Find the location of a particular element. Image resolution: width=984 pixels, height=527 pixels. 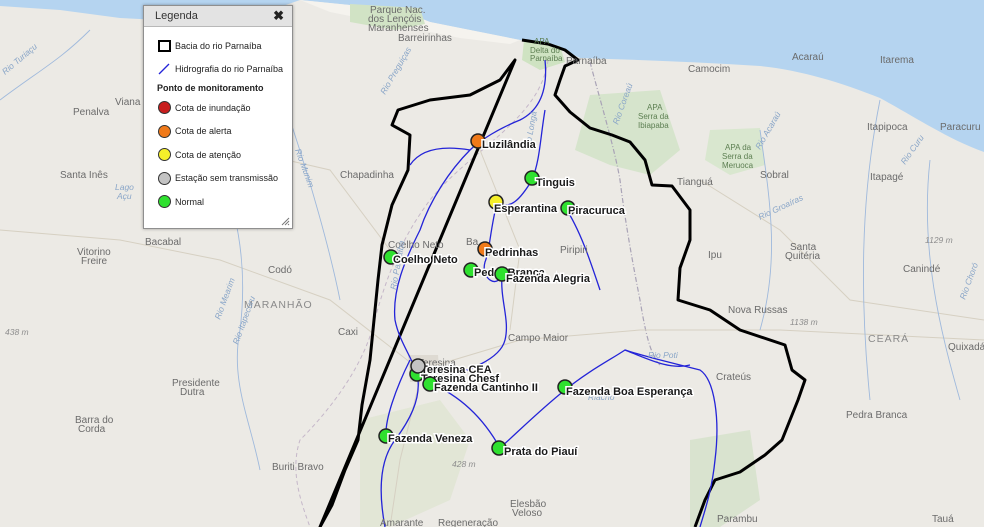

svg-text: Tianguá is located at coordinates (695, 182).